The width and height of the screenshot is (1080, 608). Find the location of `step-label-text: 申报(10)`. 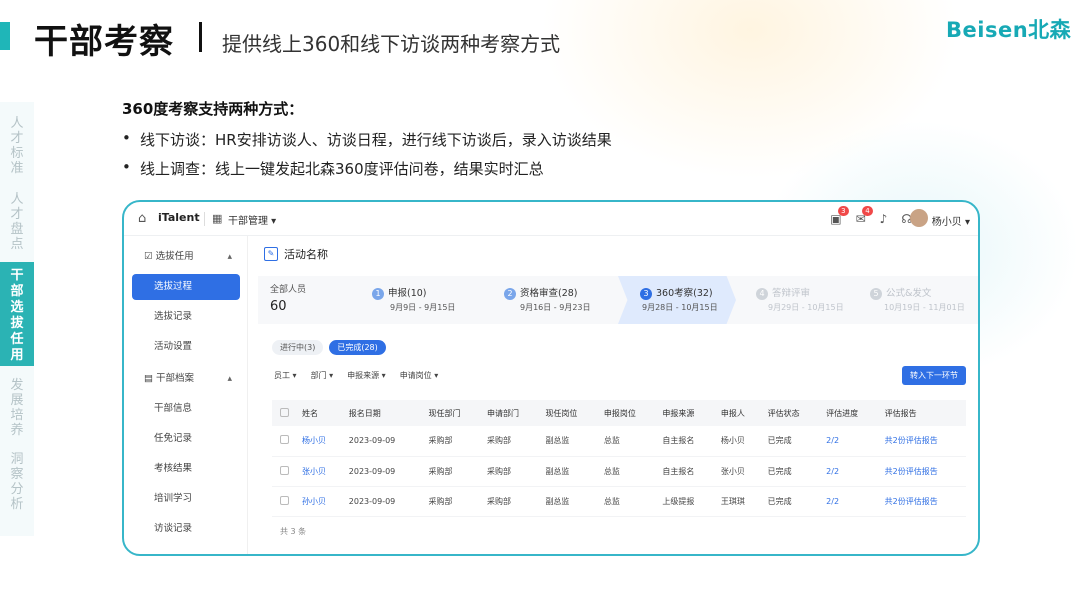

step-label-text: 申报(10) is located at coordinates (407, 293).